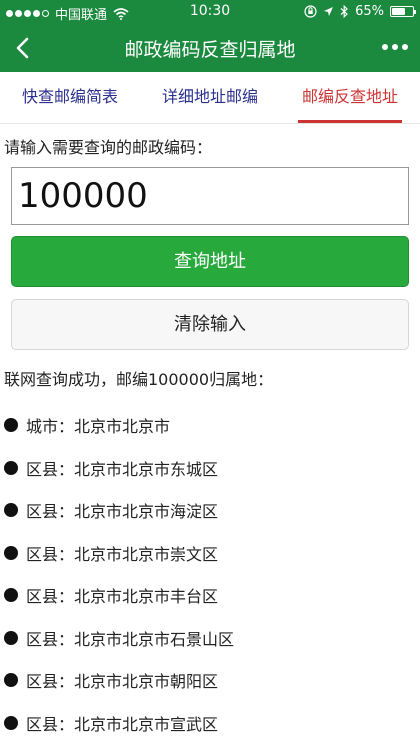 The height and width of the screenshot is (748, 420). What do you see at coordinates (122, 597) in the screenshot?
I see `result-text: 区县：北京市北京市丰台区` at bounding box center [122, 597].